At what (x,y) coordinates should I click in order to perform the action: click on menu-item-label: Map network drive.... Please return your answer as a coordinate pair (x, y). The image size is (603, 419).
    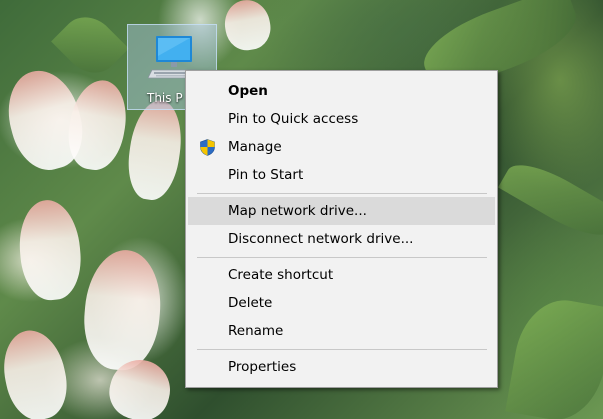
    Looking at the image, I should click on (297, 211).